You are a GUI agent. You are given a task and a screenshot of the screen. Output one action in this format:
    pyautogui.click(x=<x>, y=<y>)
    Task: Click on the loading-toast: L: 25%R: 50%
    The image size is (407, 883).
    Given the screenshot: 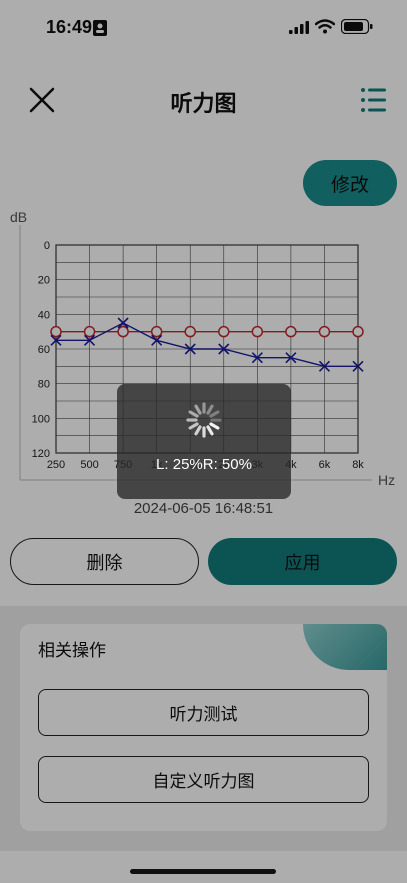 What is the action you would take?
    pyautogui.click(x=204, y=441)
    